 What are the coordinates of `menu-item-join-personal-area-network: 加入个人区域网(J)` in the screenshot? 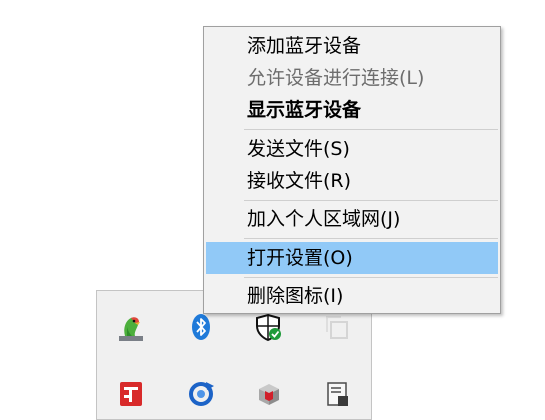 It's located at (352, 219).